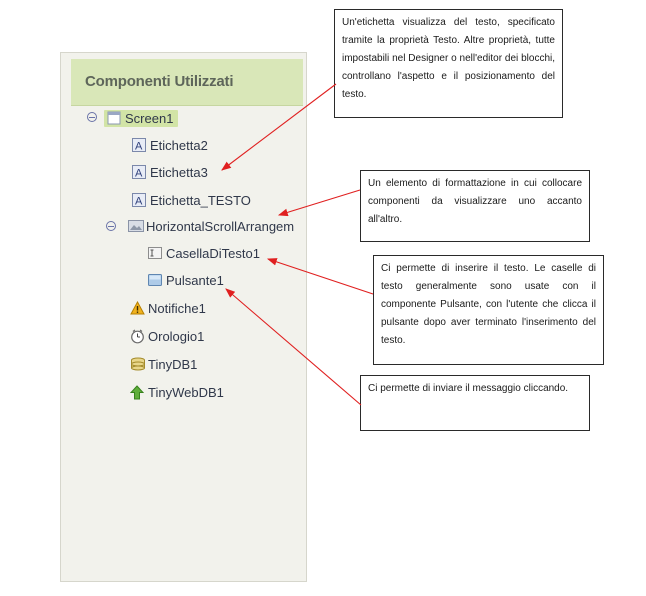 This screenshot has height=596, width=646. I want to click on arrow-to-etichetta3, so click(279, 127).